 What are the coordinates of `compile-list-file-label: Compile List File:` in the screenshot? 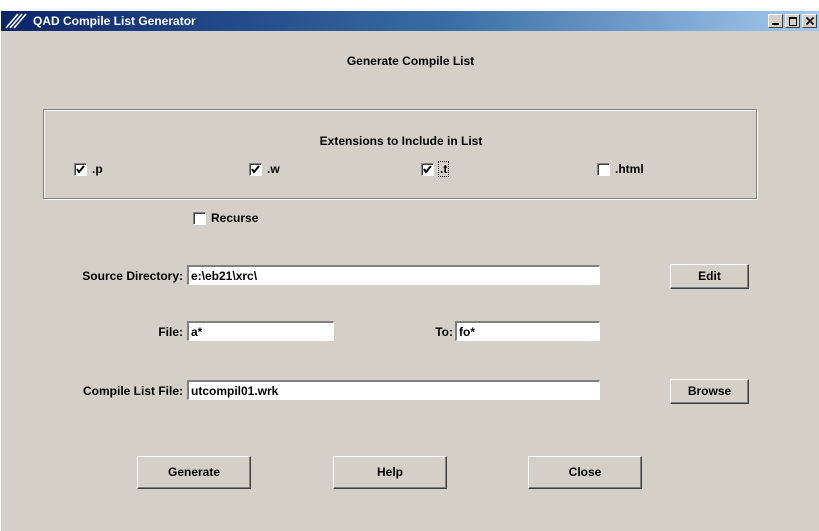 It's located at (132, 391).